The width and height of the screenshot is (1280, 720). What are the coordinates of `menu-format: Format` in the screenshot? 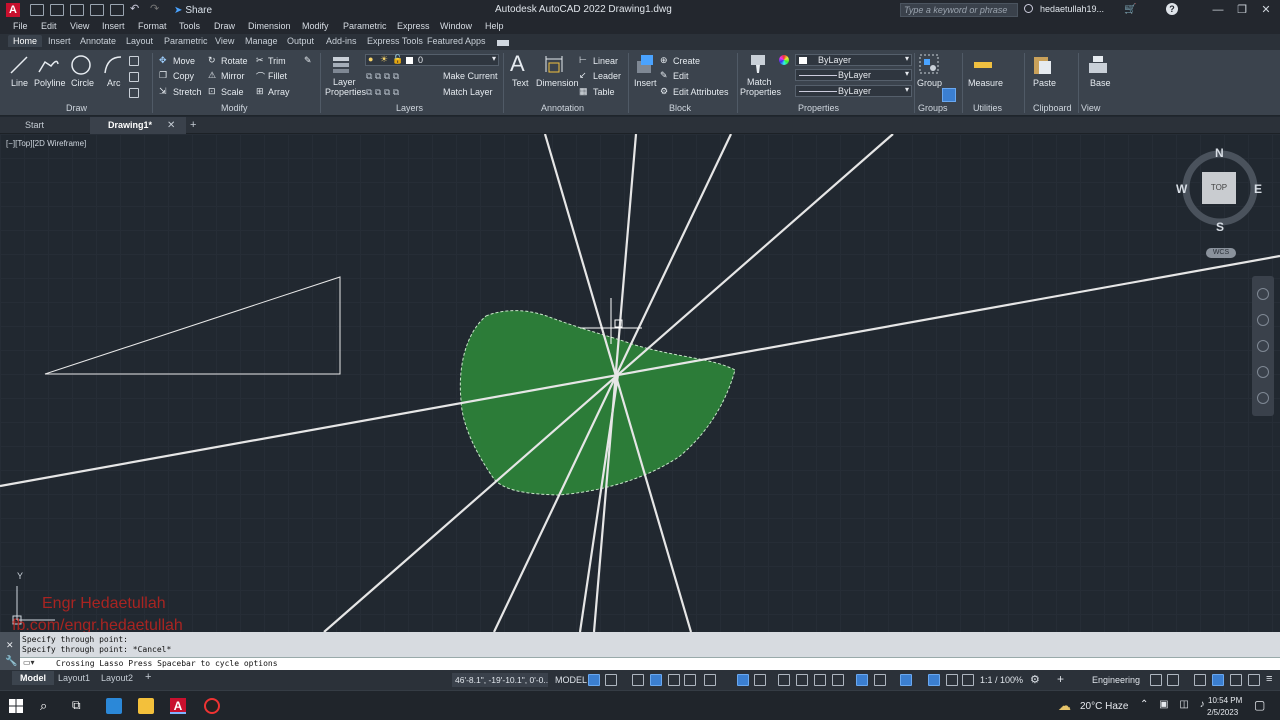 It's located at (152, 26).